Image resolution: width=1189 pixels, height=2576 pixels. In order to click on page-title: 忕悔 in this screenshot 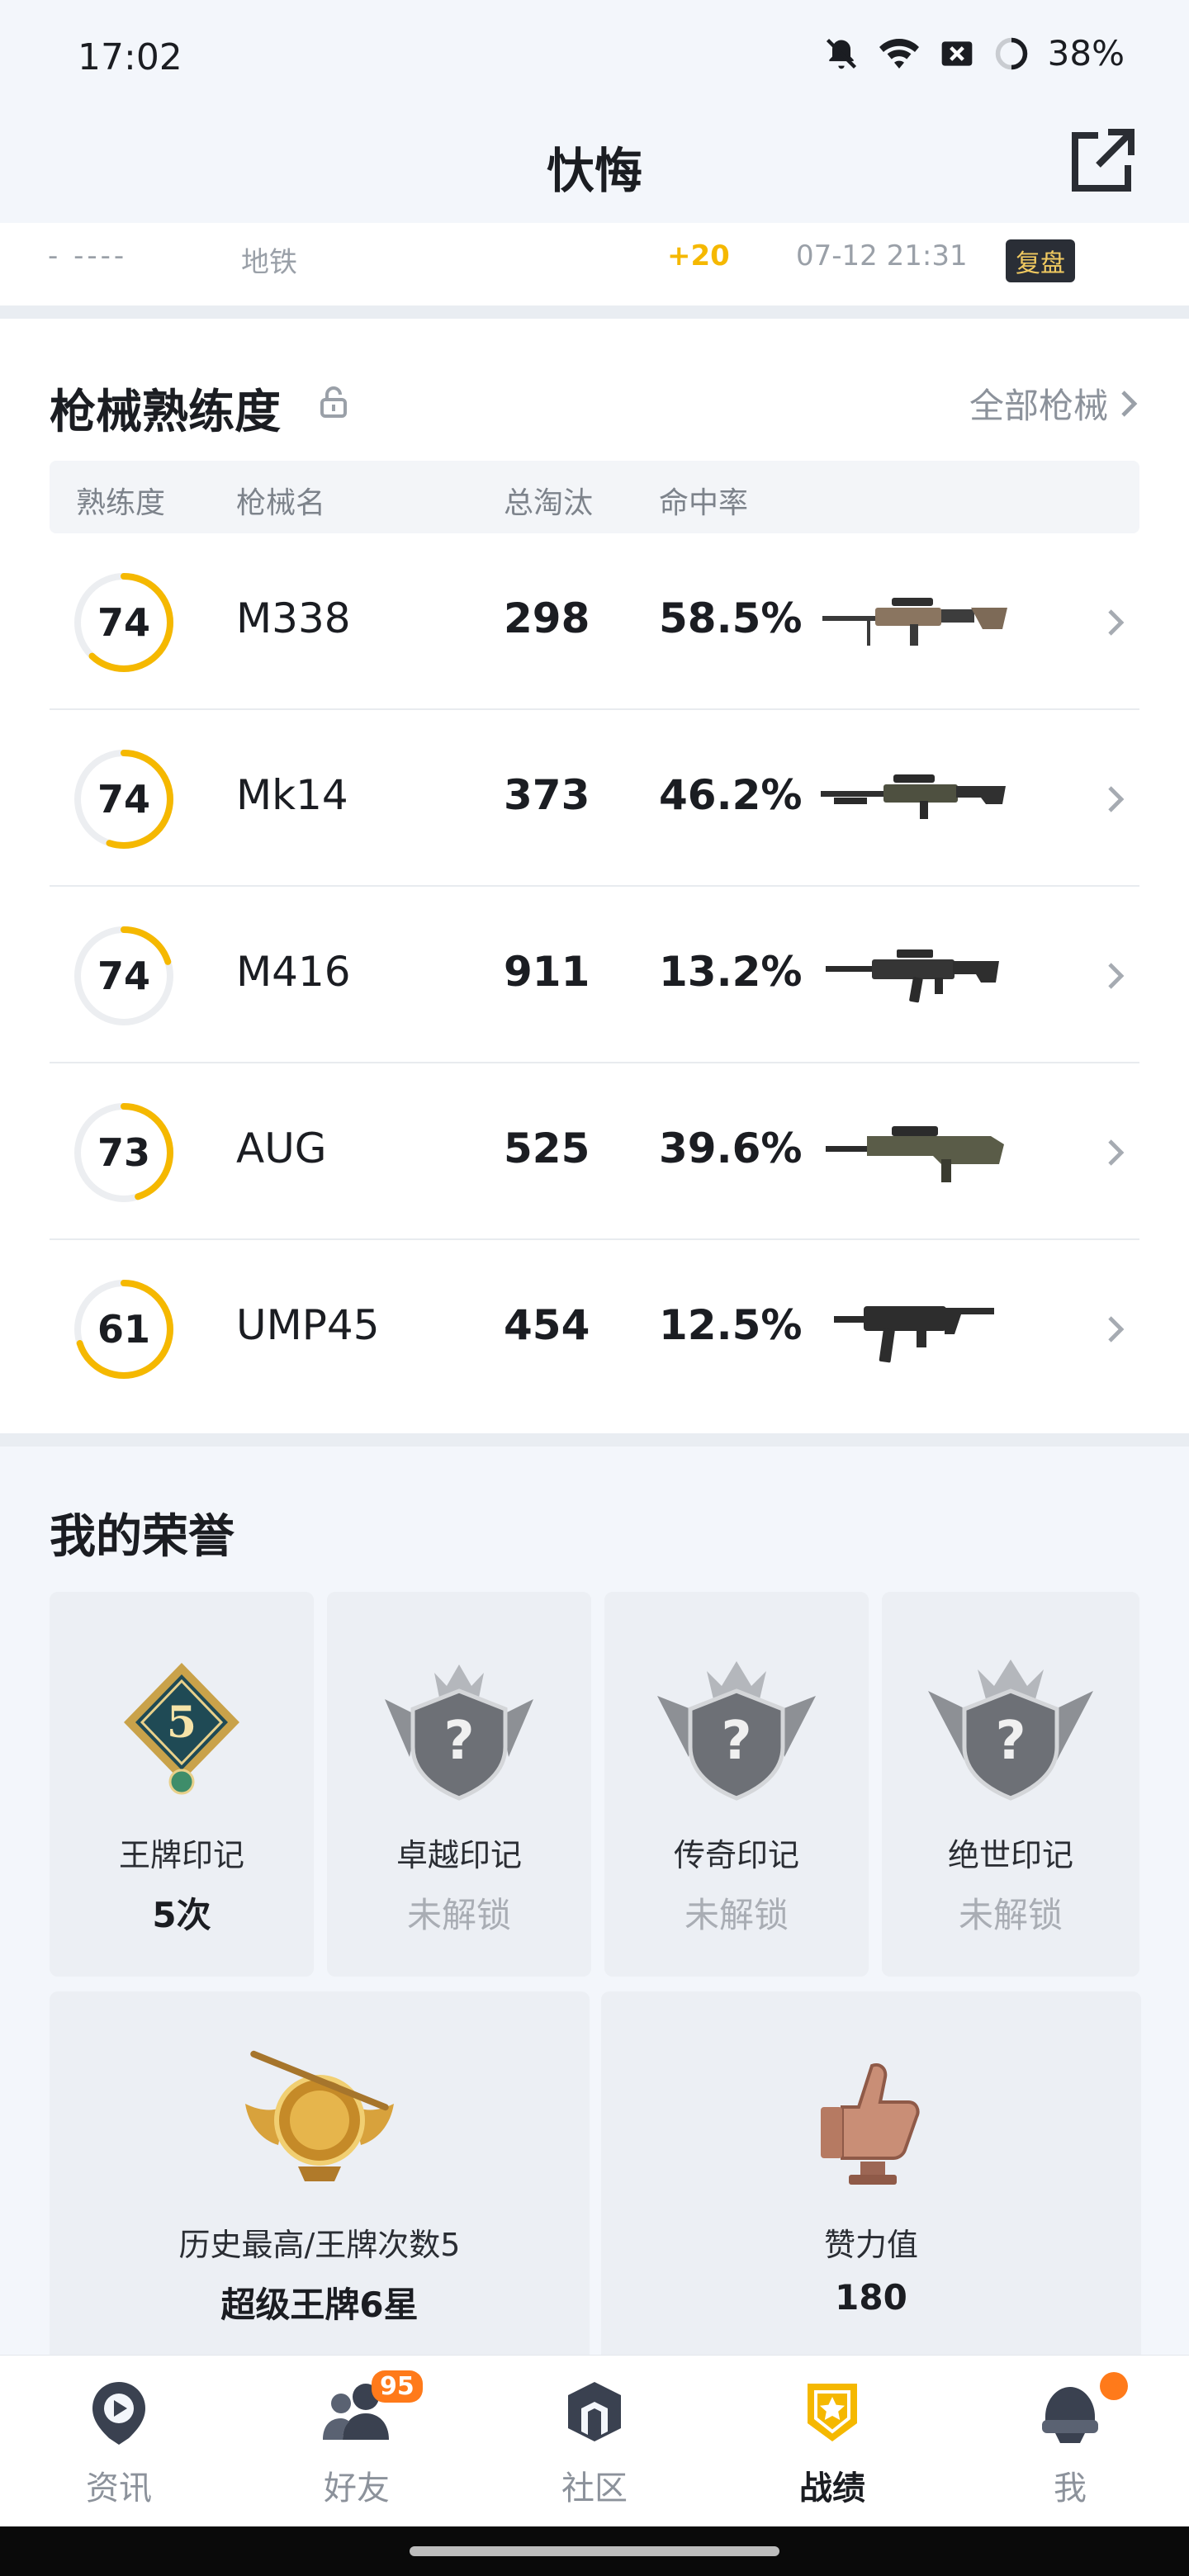, I will do `click(594, 171)`.